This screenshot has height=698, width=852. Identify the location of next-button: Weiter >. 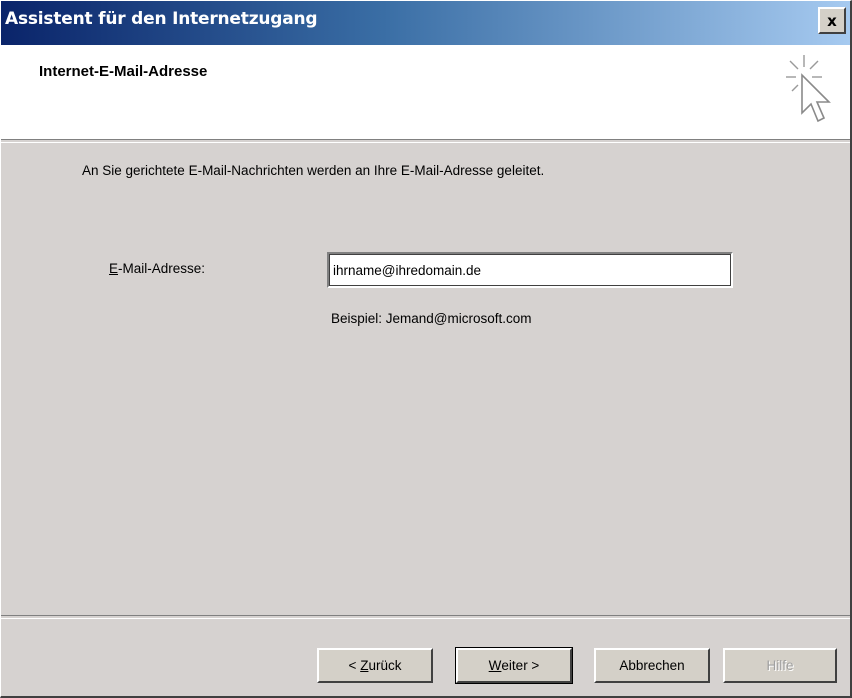
(514, 665).